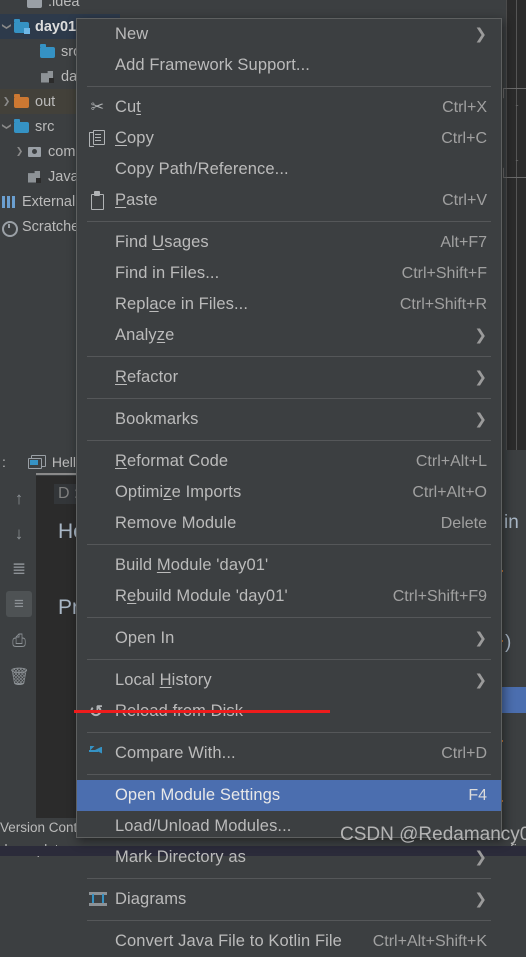 This screenshot has width=526, height=957. I want to click on cut-icon: ✂, so click(97, 107).